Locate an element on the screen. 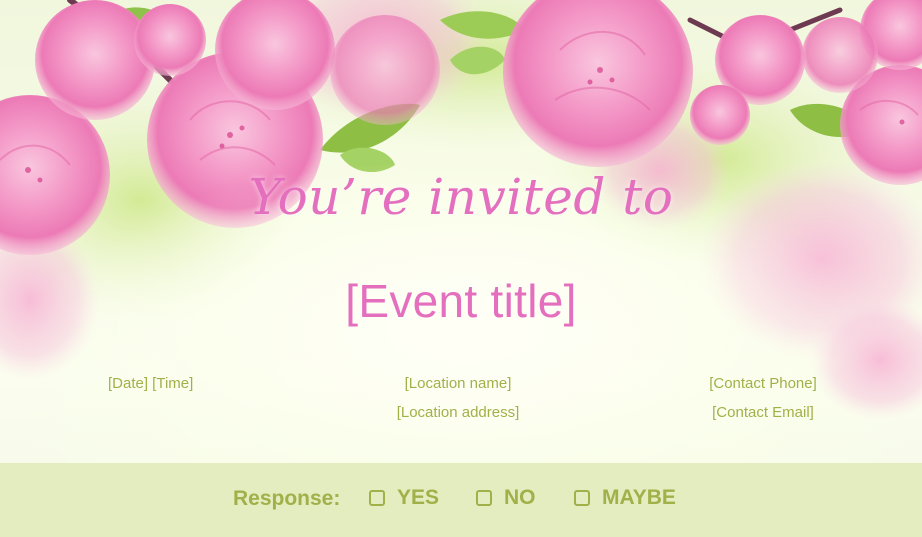 The width and height of the screenshot is (922, 537). maybe-label: MAYBE is located at coordinates (639, 497).